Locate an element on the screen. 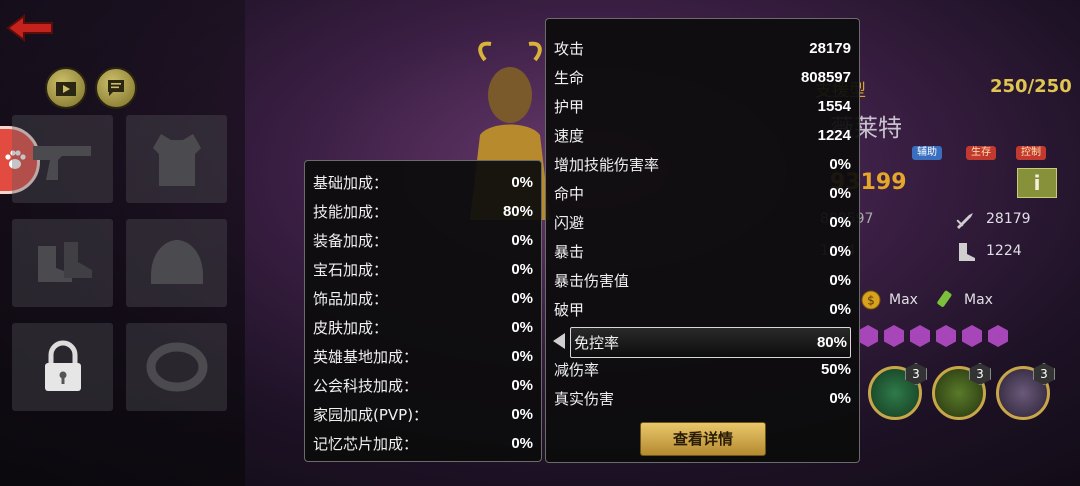  boots-icon is located at coordinates (64, 262).